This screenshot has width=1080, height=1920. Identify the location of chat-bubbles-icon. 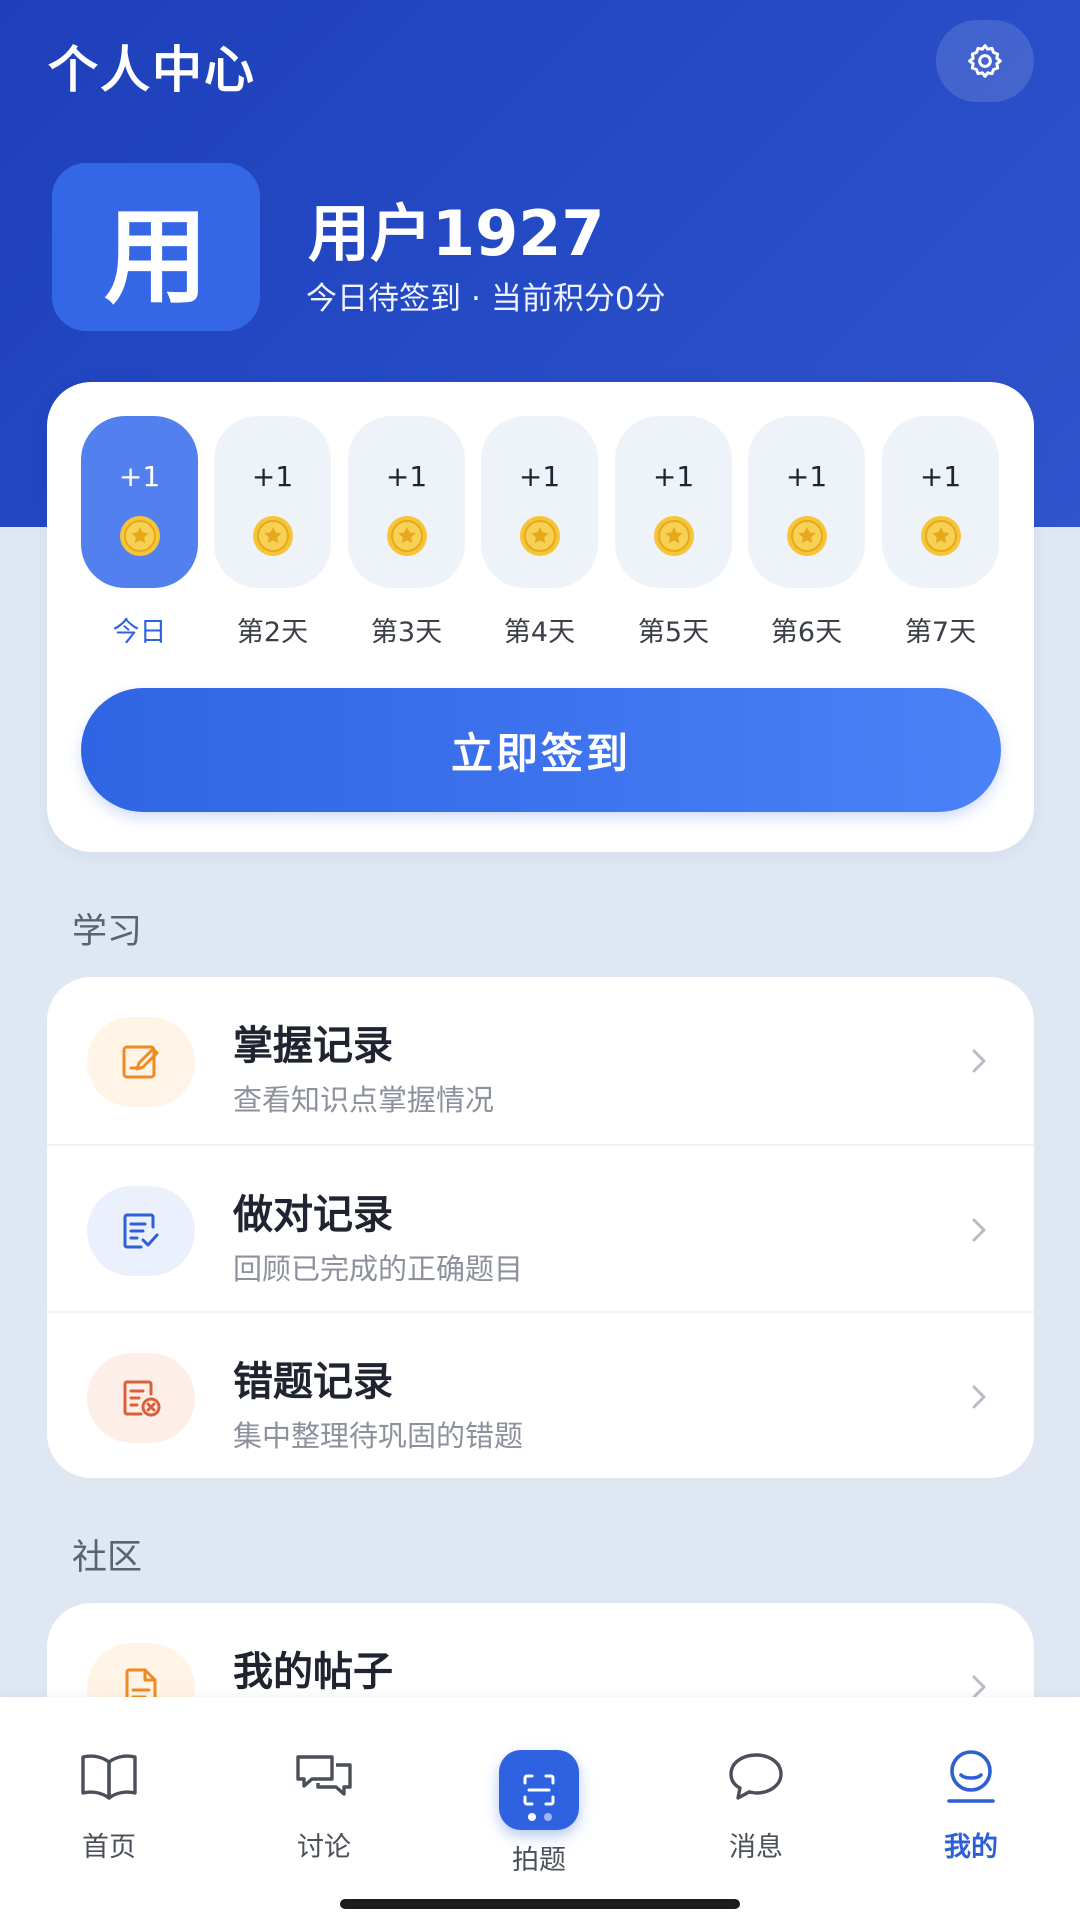
(324, 1775).